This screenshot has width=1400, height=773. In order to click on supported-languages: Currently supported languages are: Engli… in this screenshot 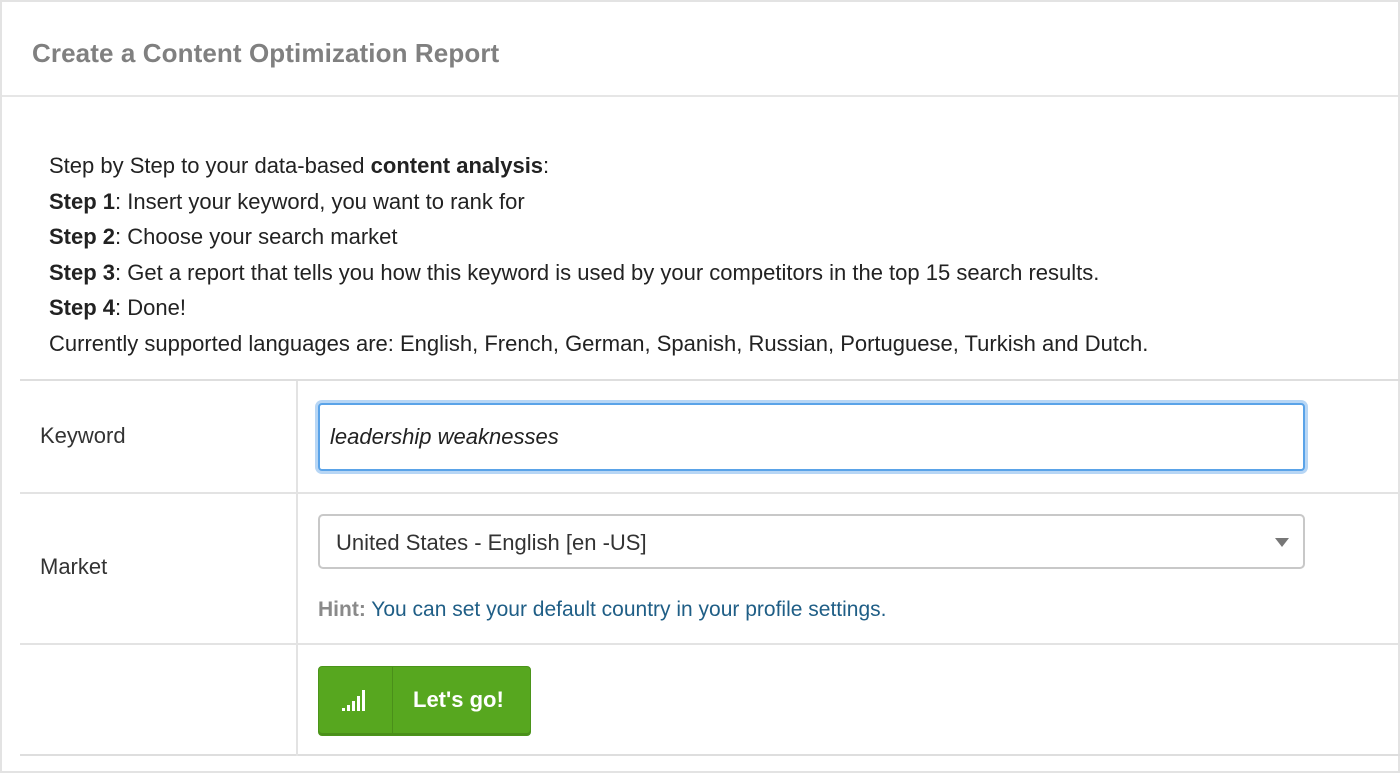, I will do `click(599, 343)`.